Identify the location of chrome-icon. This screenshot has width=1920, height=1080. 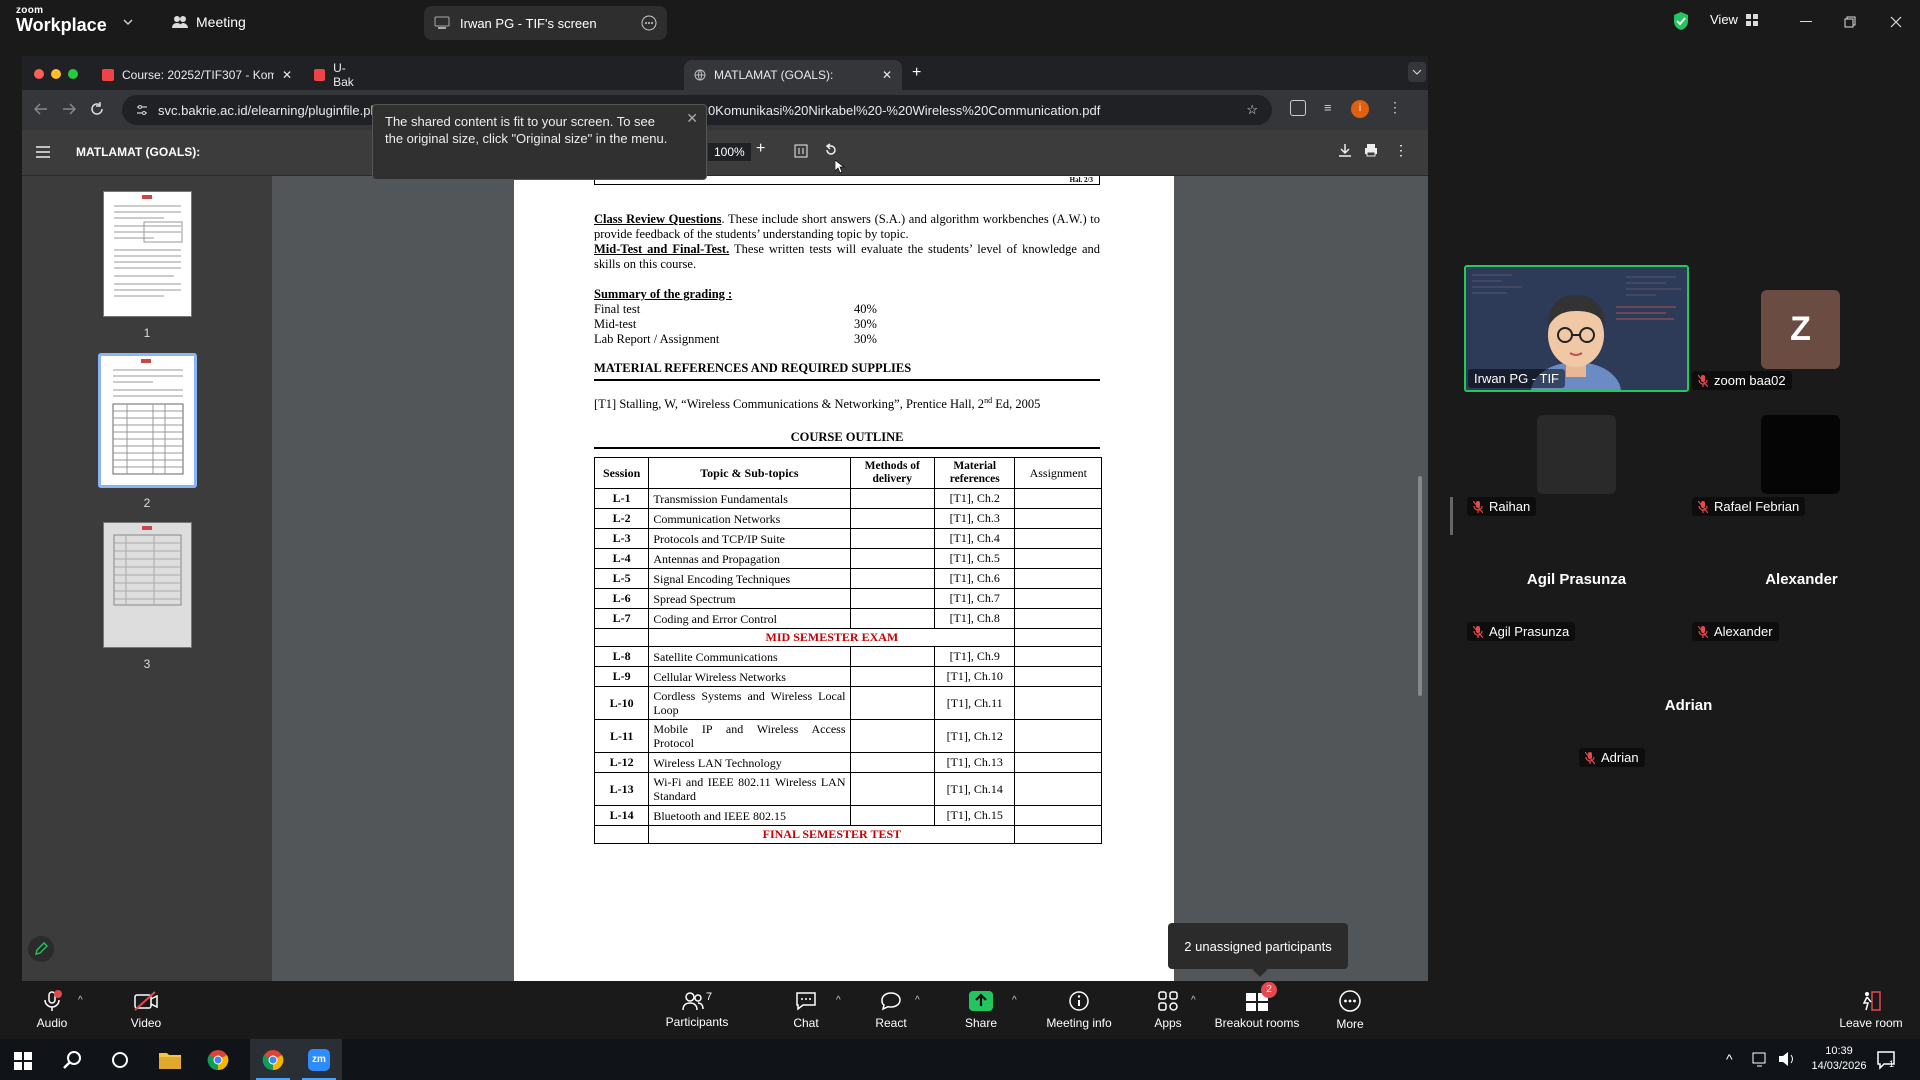
(218, 1060).